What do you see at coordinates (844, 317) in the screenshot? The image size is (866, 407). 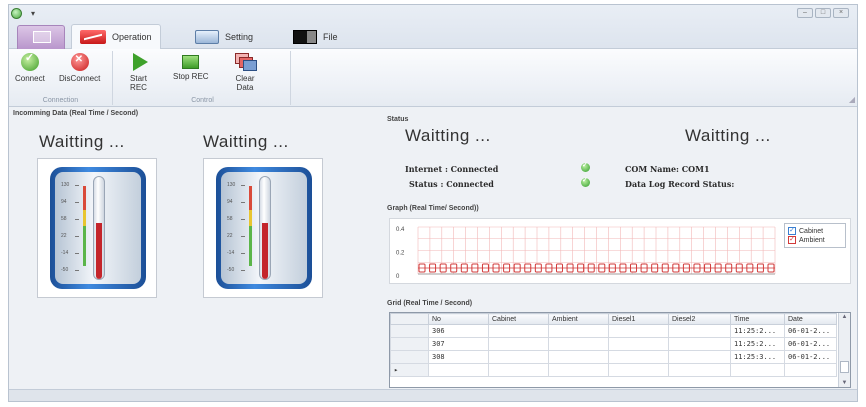 I see `scroll-up-icon: ▲` at bounding box center [844, 317].